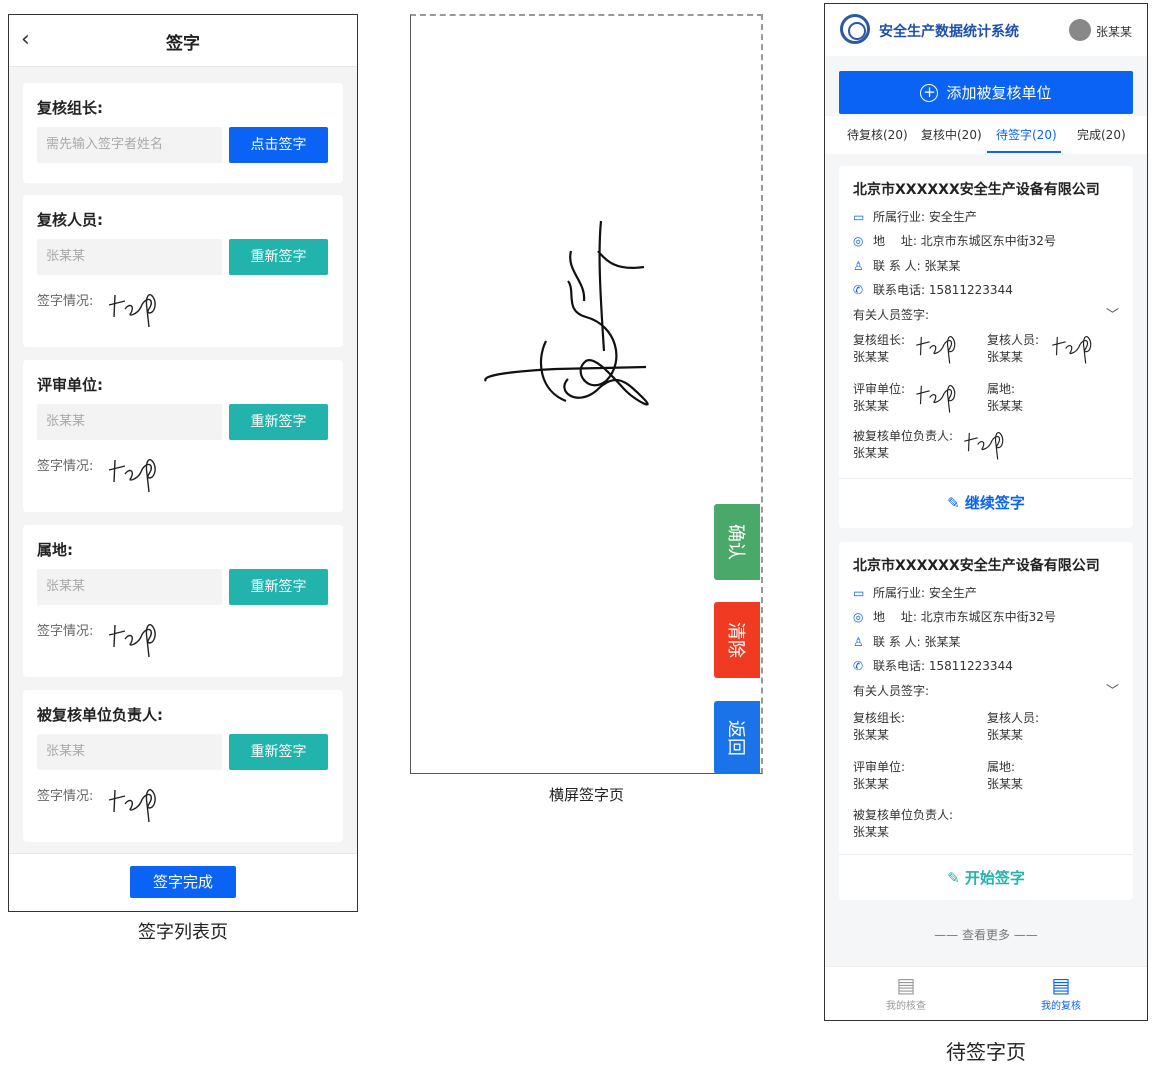  What do you see at coordinates (1061, 1006) in the screenshot?
I see `nav-label: 我的复核` at bounding box center [1061, 1006].